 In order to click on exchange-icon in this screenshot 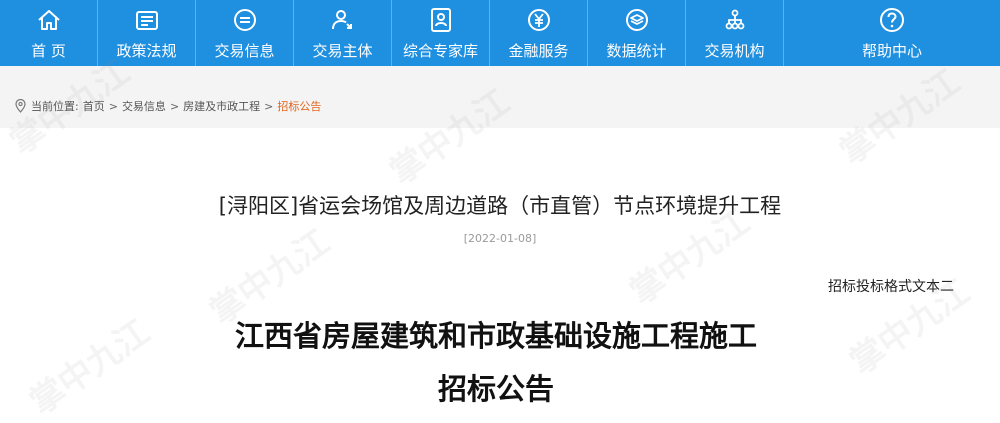, I will do `click(245, 20)`.